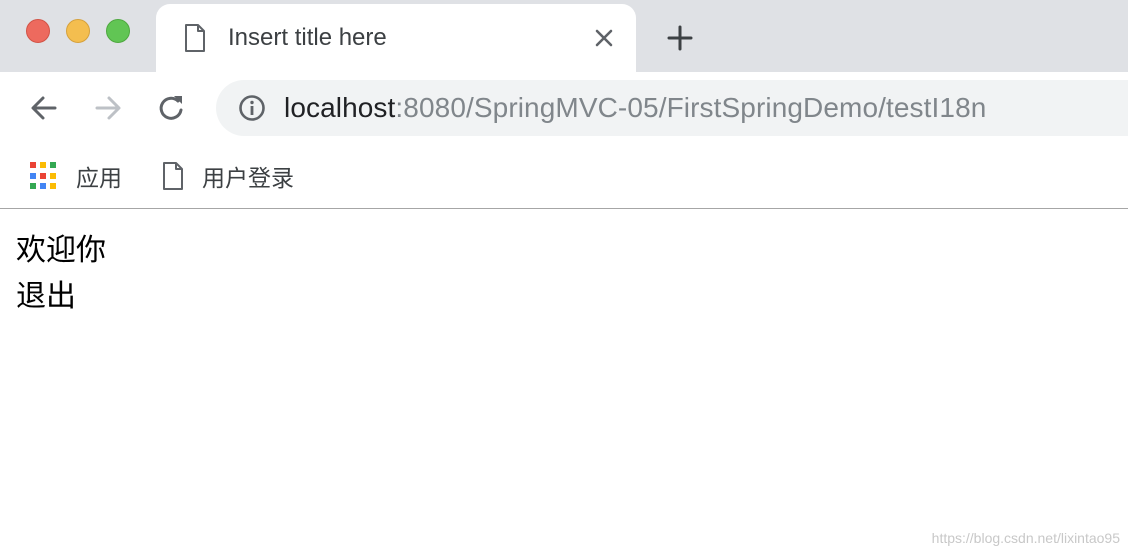 The width and height of the screenshot is (1128, 554). What do you see at coordinates (108, 108) in the screenshot?
I see `arrow-right-icon` at bounding box center [108, 108].